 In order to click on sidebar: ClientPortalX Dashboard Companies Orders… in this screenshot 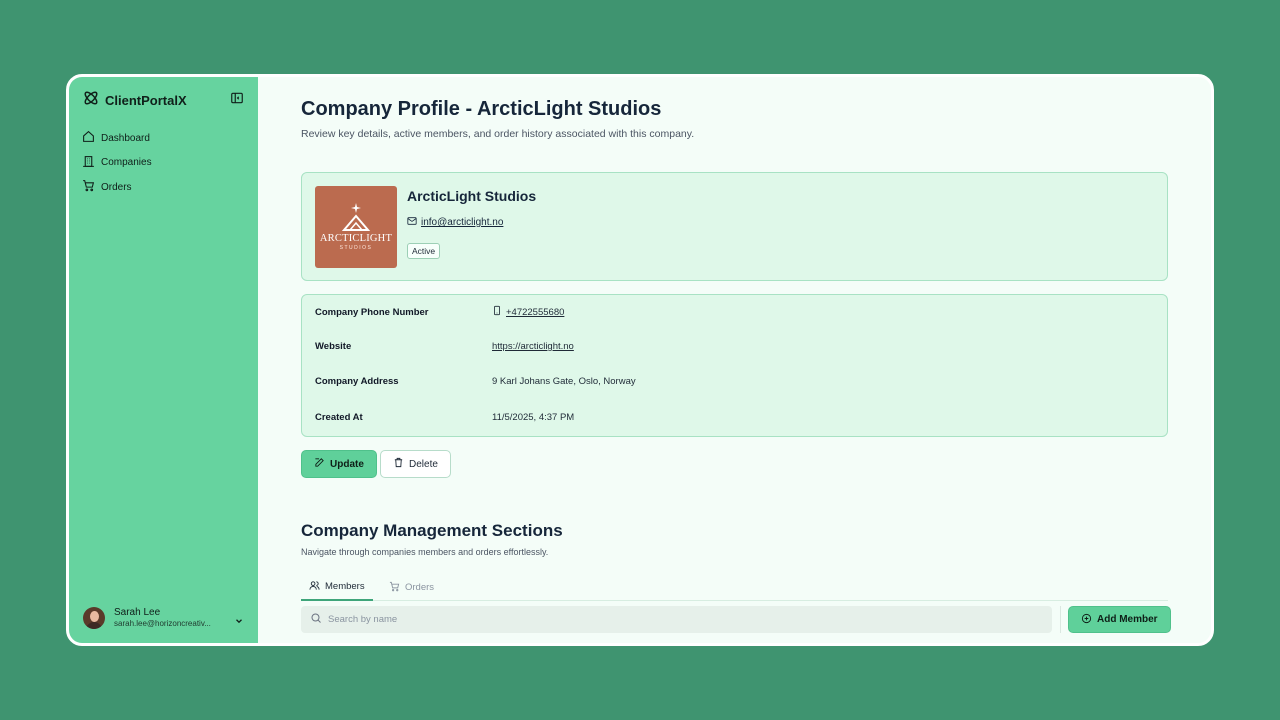, I will do `click(163, 360)`.